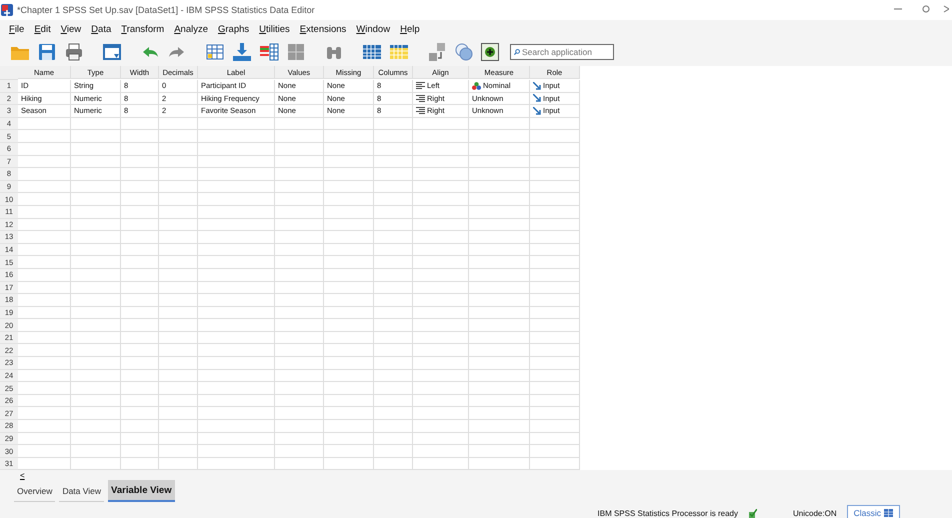  What do you see at coordinates (191, 29) in the screenshot?
I see `menu-item: Analyze` at bounding box center [191, 29].